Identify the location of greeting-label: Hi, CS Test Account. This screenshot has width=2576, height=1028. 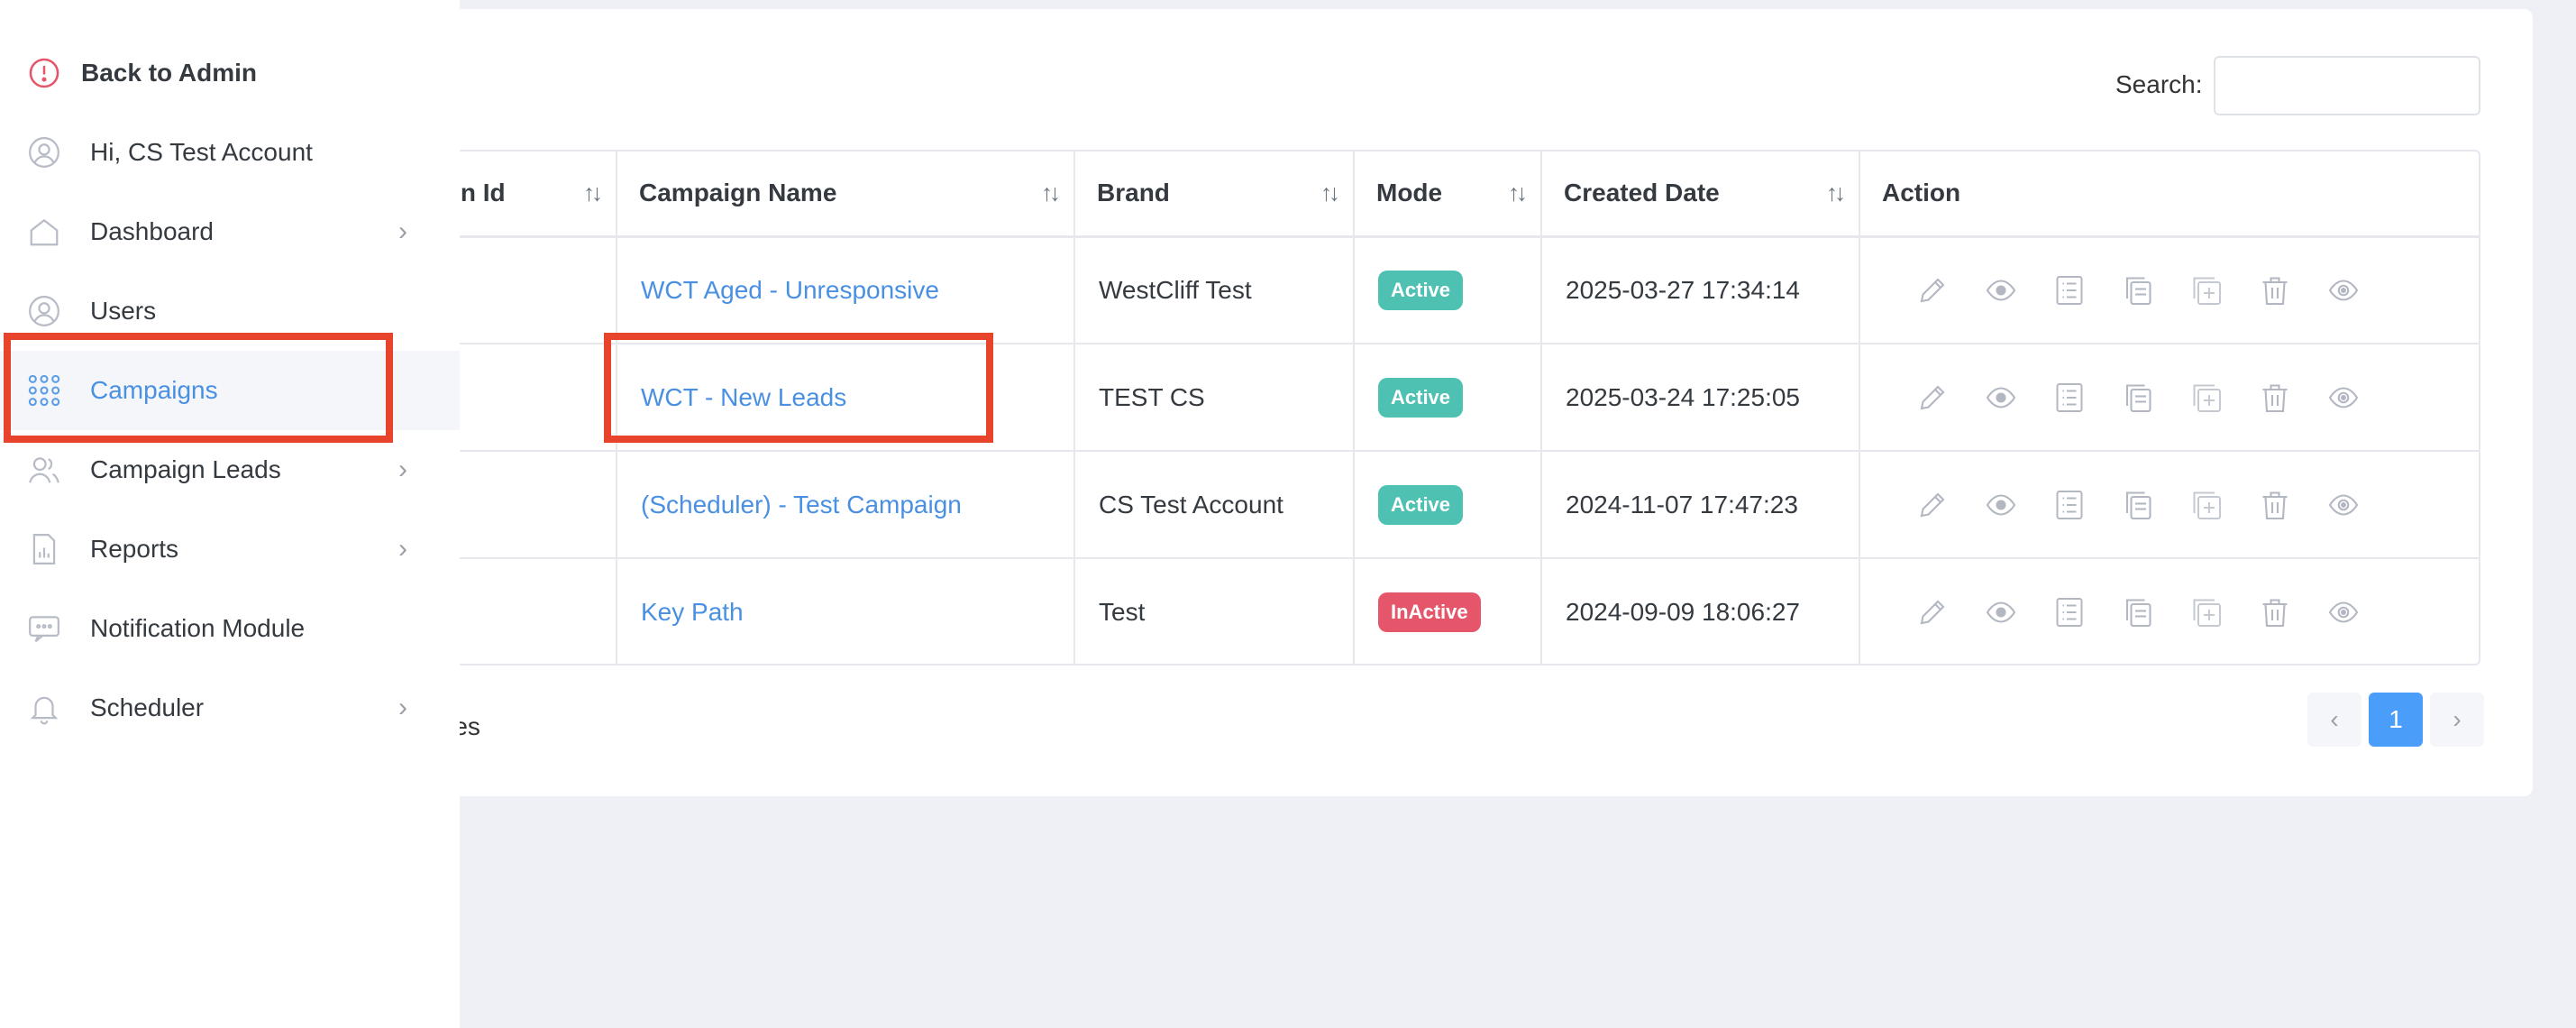
(201, 152).